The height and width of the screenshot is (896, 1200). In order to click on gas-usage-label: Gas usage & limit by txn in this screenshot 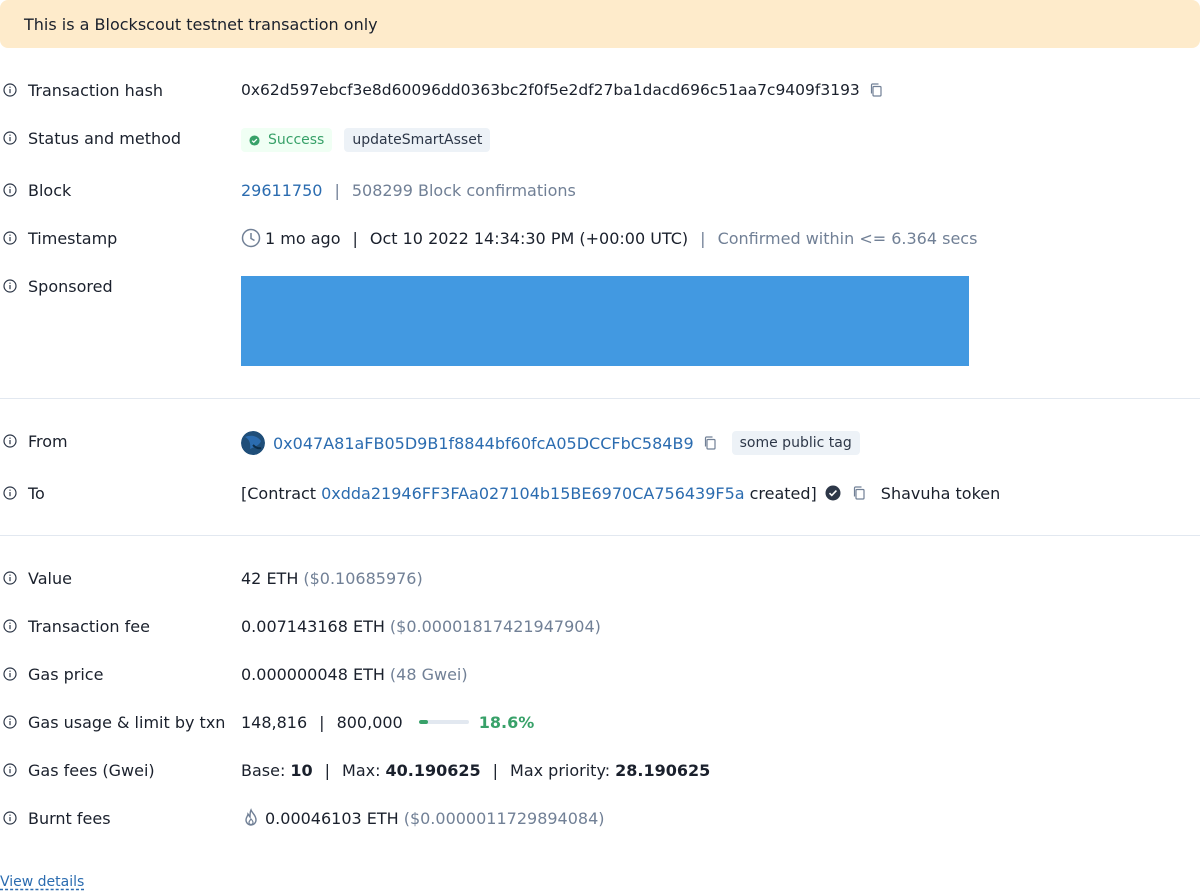, I will do `click(127, 722)`.